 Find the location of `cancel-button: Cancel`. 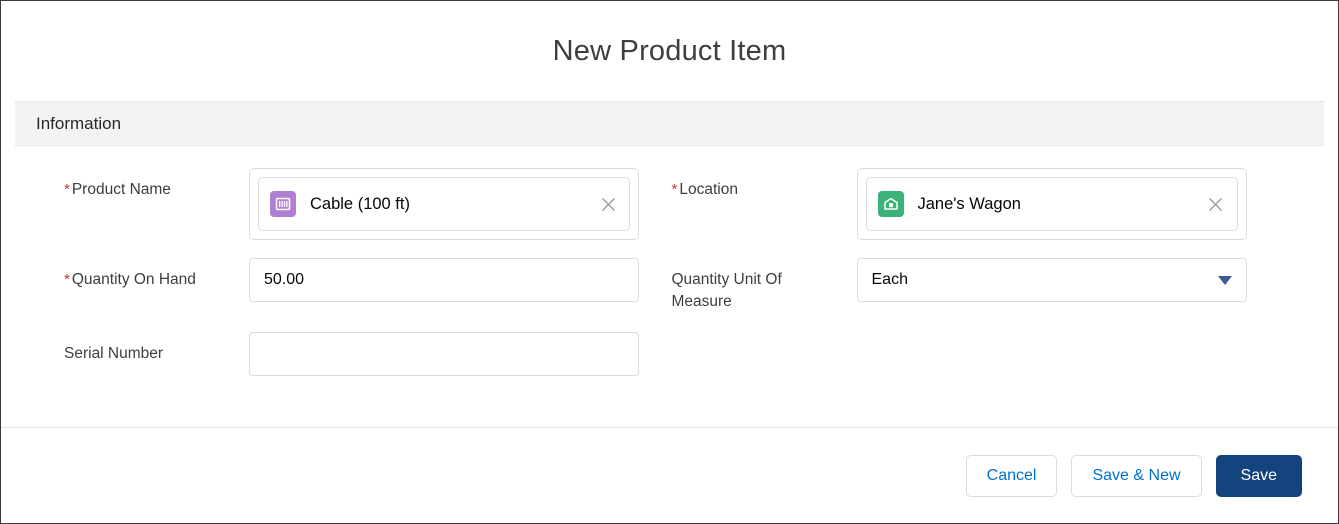

cancel-button: Cancel is located at coordinates (1011, 475).